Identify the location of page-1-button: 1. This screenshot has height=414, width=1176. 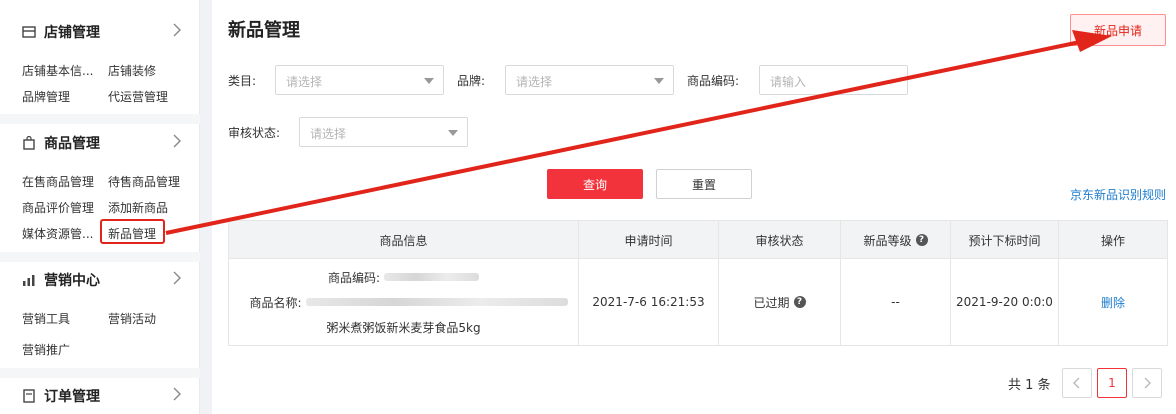
(1112, 383).